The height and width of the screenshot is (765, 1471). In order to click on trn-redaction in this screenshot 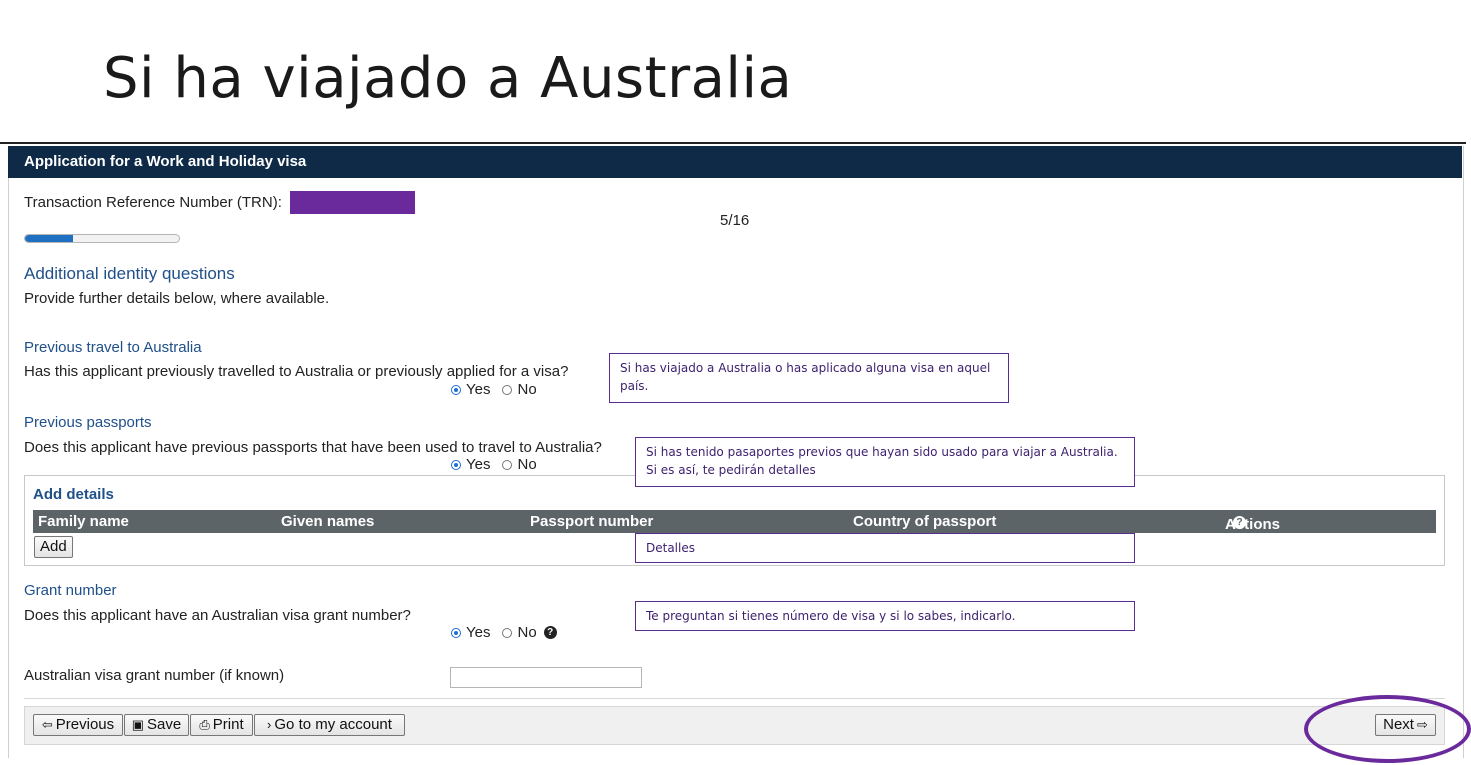, I will do `click(352, 202)`.